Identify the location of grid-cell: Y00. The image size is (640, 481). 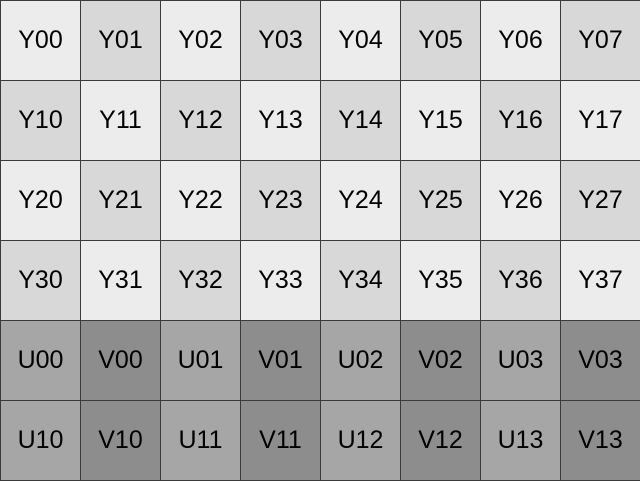
(40, 40).